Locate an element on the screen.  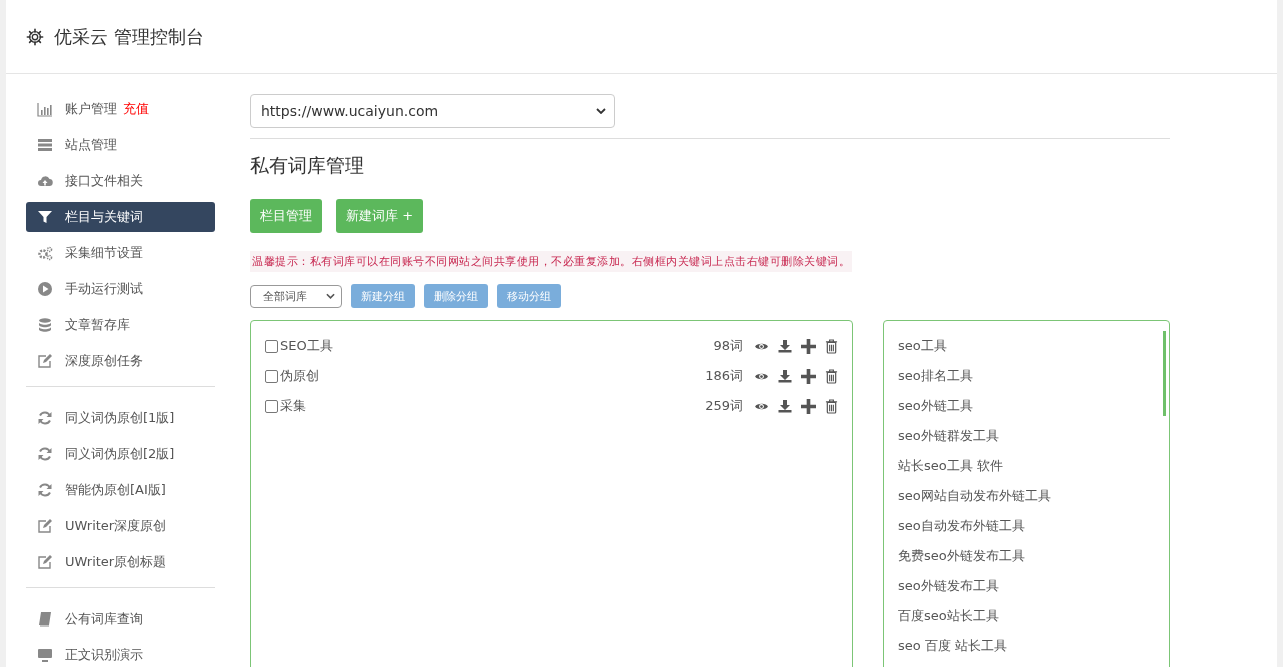
keyword-item: seo外链群发工具 is located at coordinates (1026, 436).